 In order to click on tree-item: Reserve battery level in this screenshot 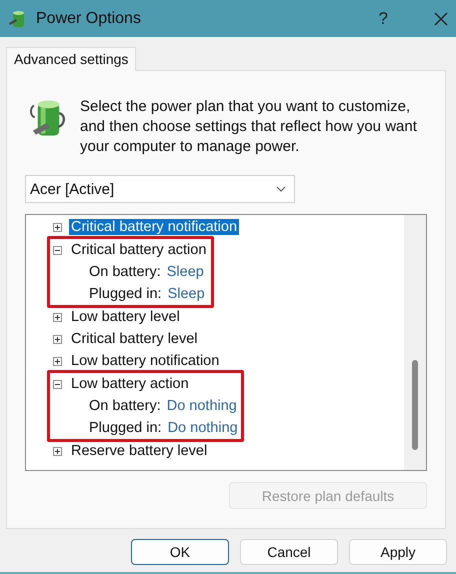, I will do `click(139, 451)`.